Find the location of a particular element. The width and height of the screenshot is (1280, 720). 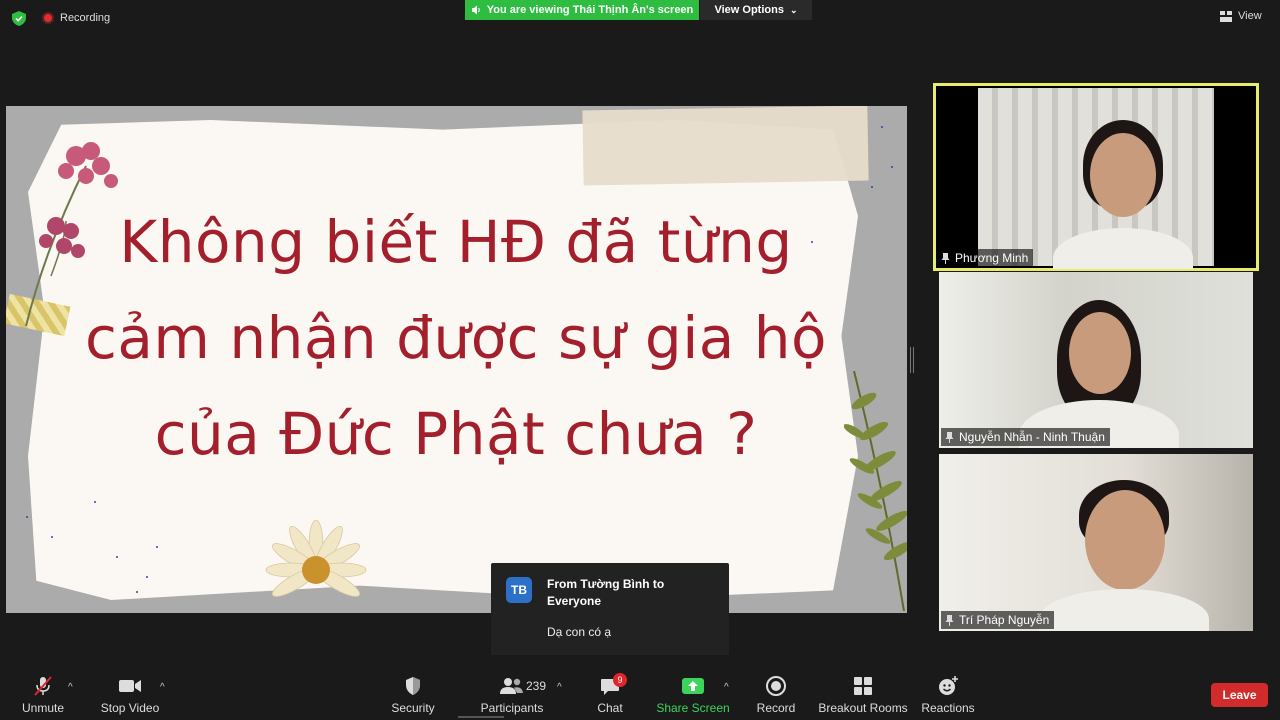

security-label: Security is located at coordinates (413, 708).